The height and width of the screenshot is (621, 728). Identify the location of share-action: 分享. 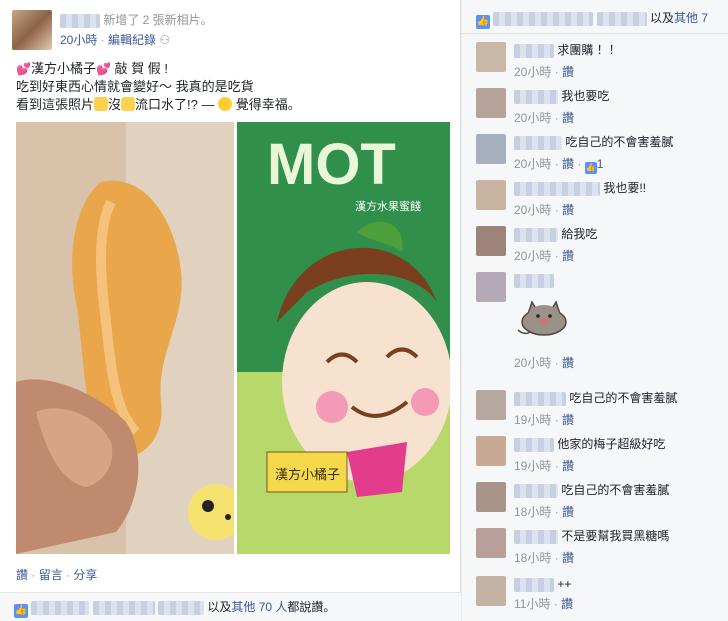
(85, 575).